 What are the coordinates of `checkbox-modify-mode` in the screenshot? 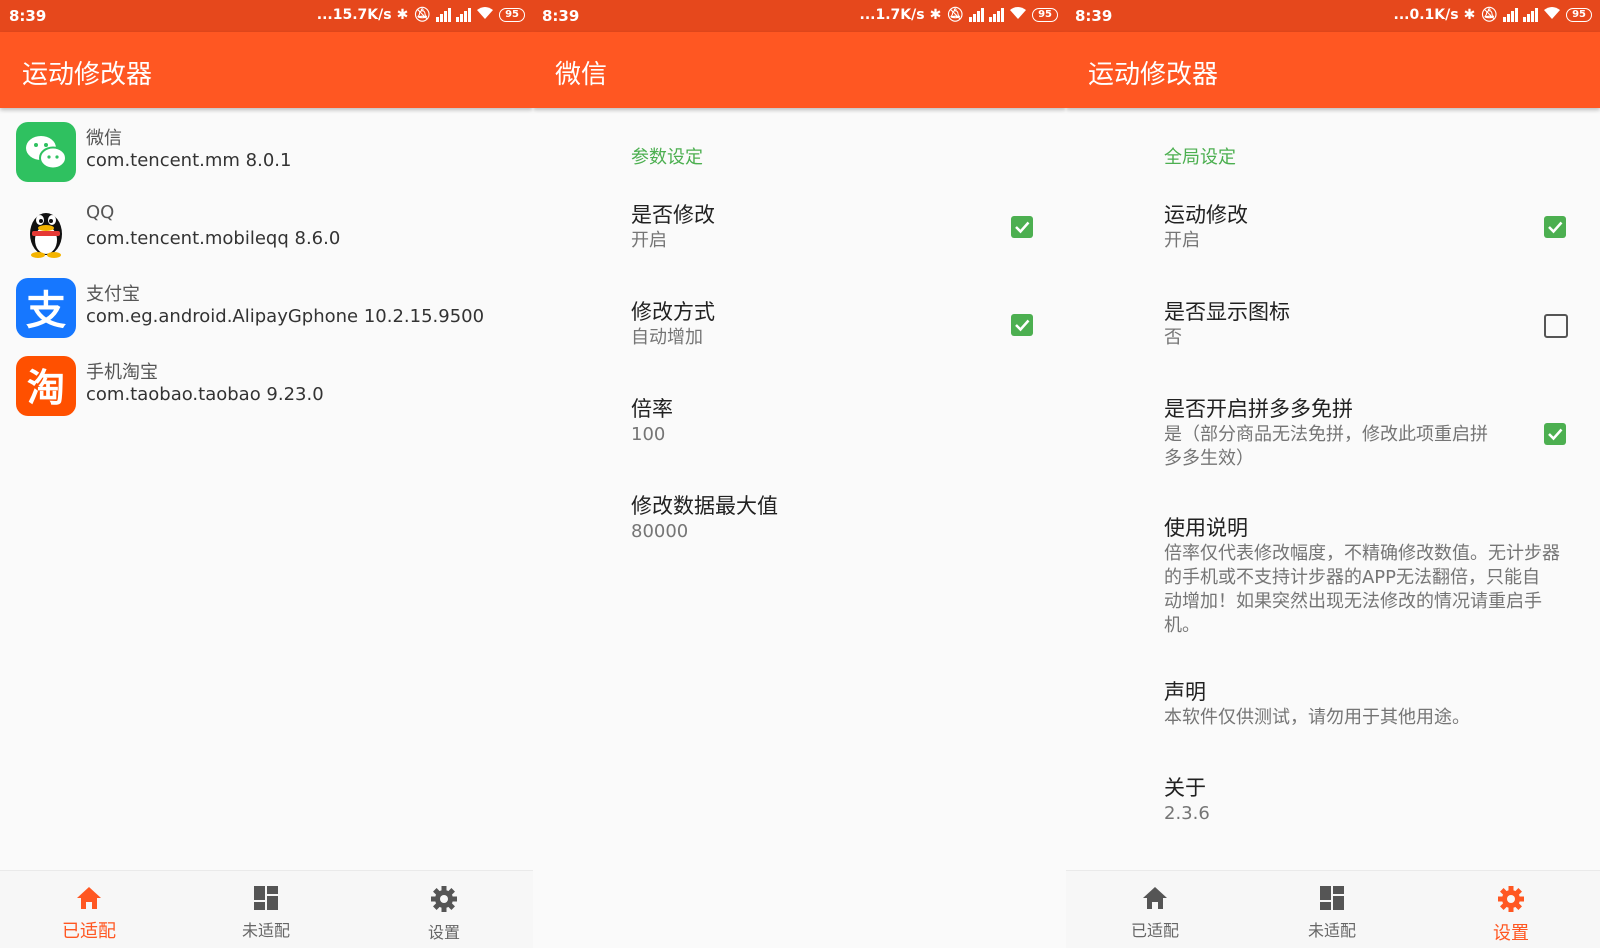 It's located at (1022, 325).